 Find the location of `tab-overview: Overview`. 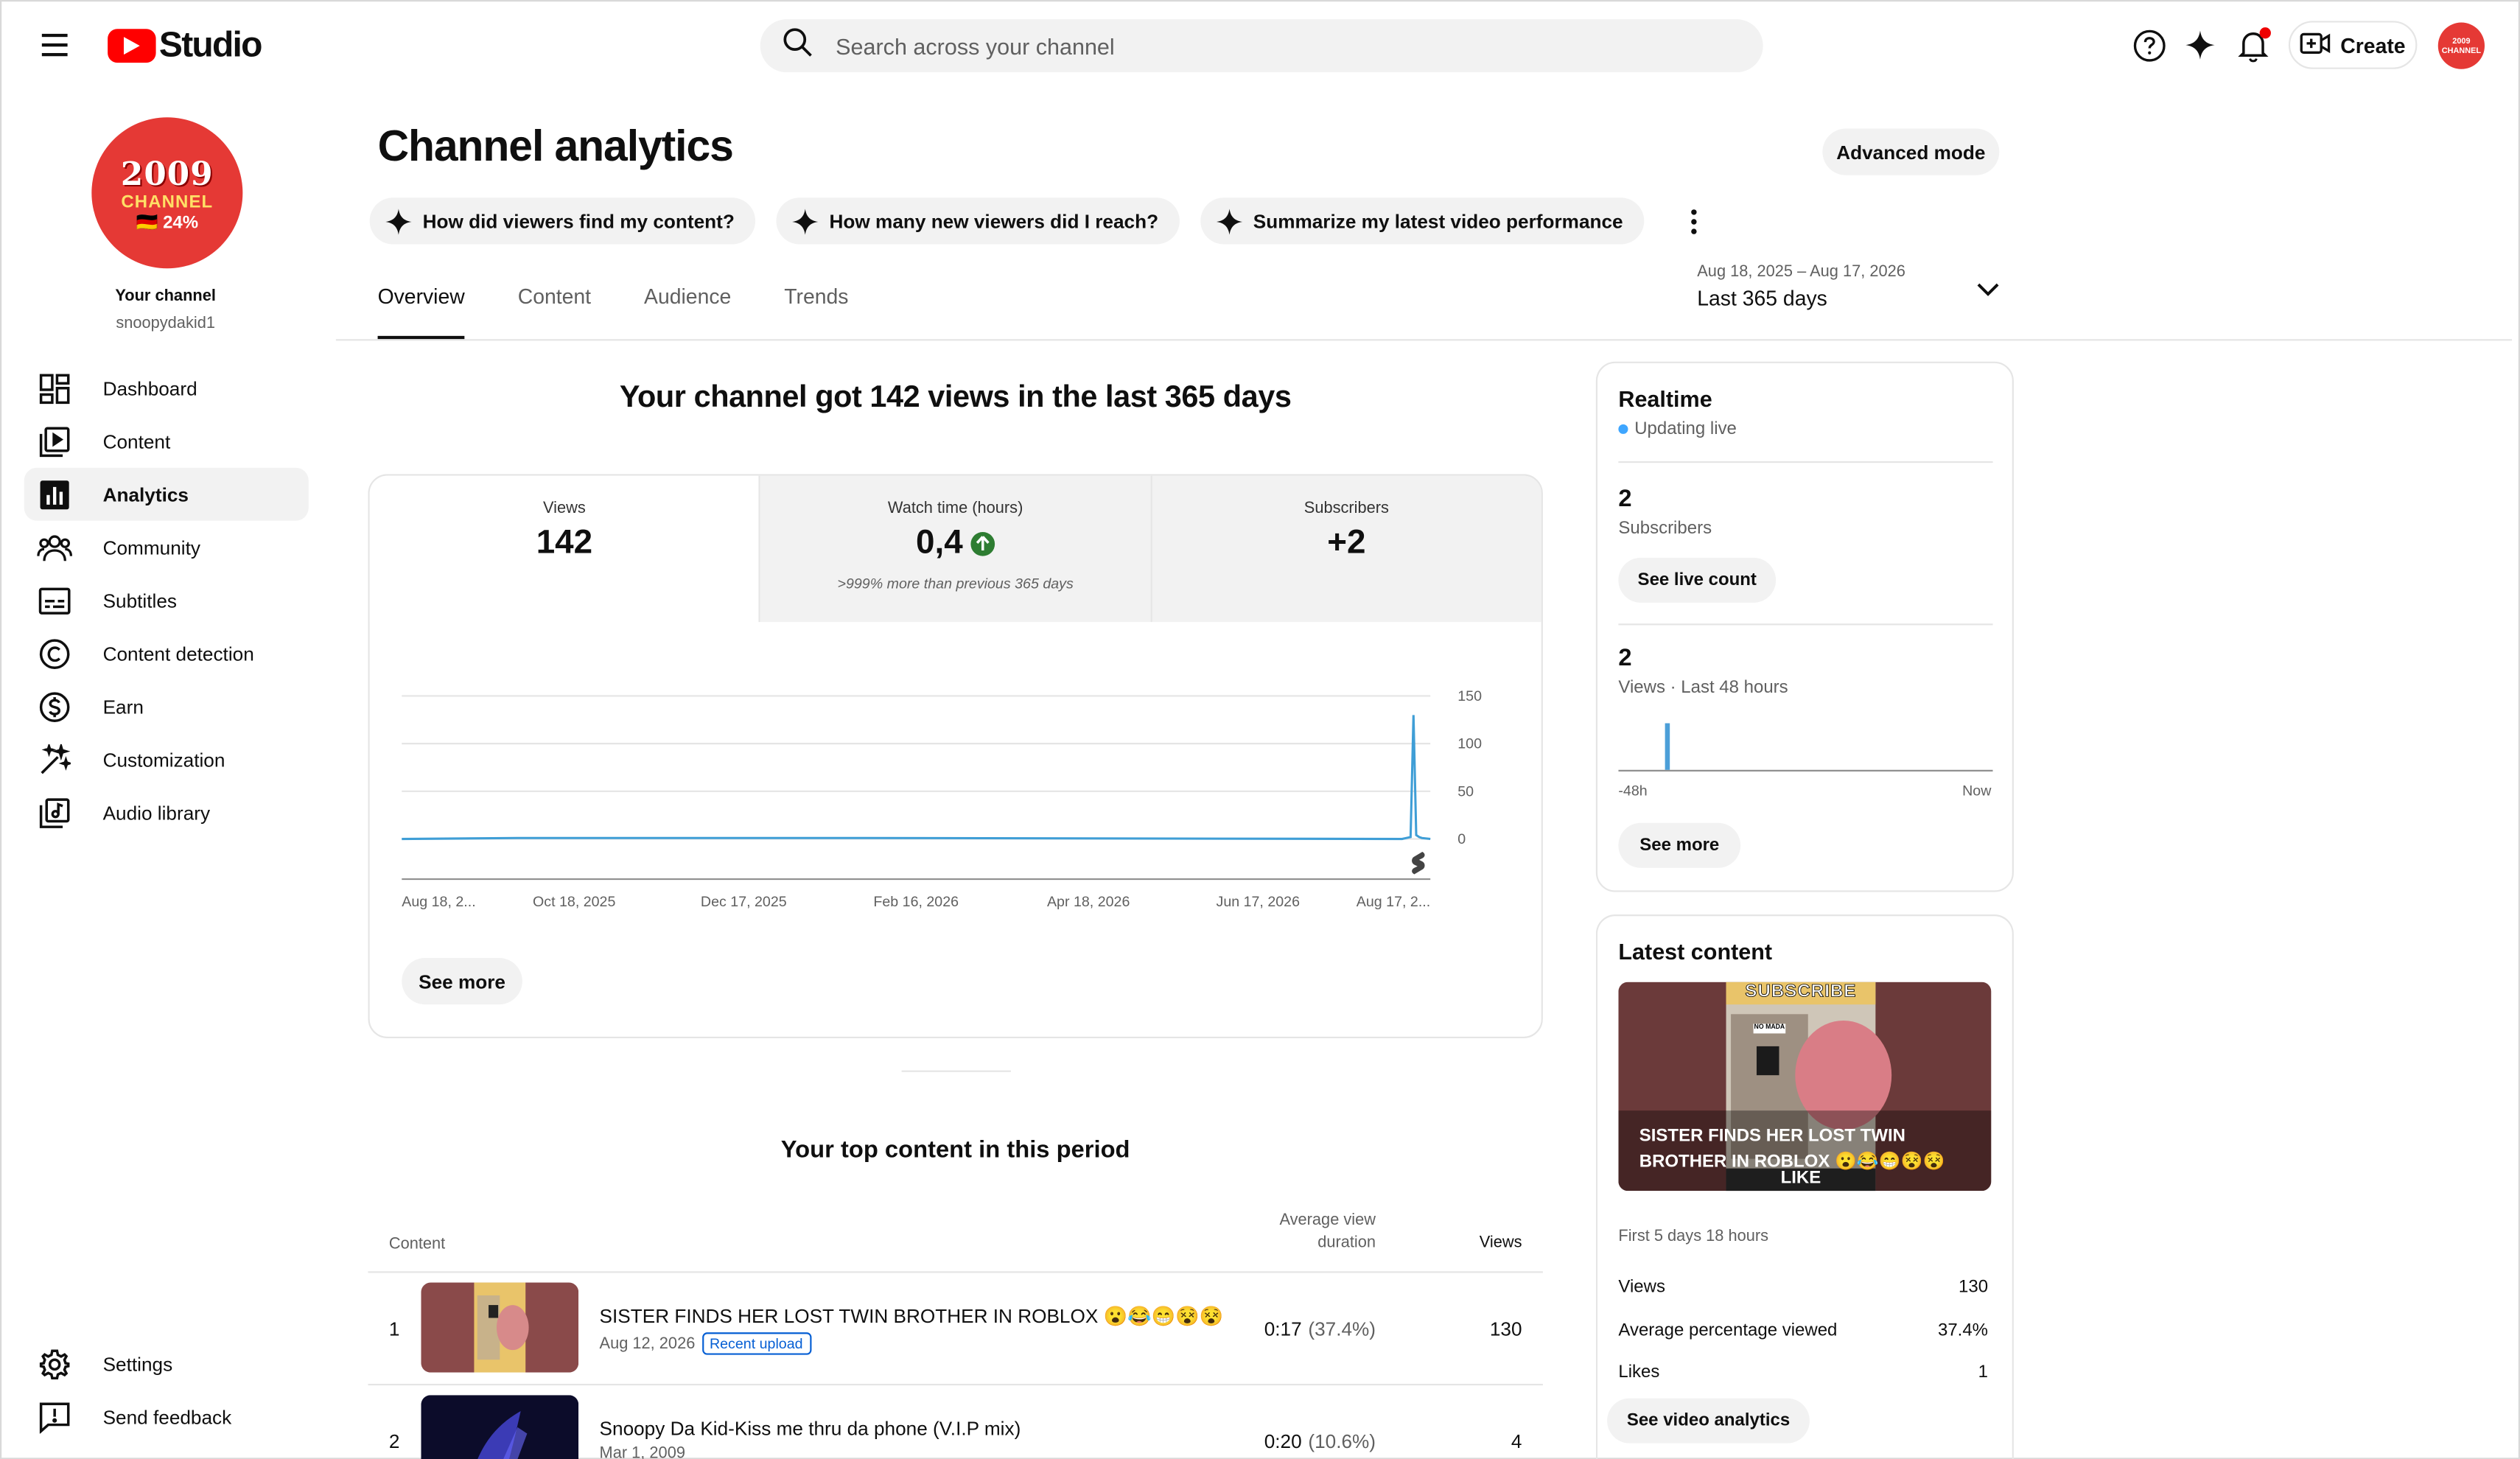

tab-overview: Overview is located at coordinates (421, 312).